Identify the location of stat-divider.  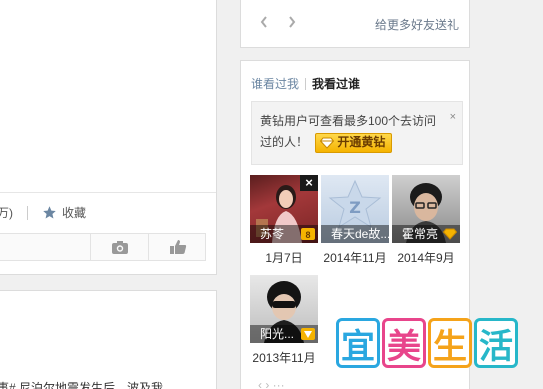
(27, 212).